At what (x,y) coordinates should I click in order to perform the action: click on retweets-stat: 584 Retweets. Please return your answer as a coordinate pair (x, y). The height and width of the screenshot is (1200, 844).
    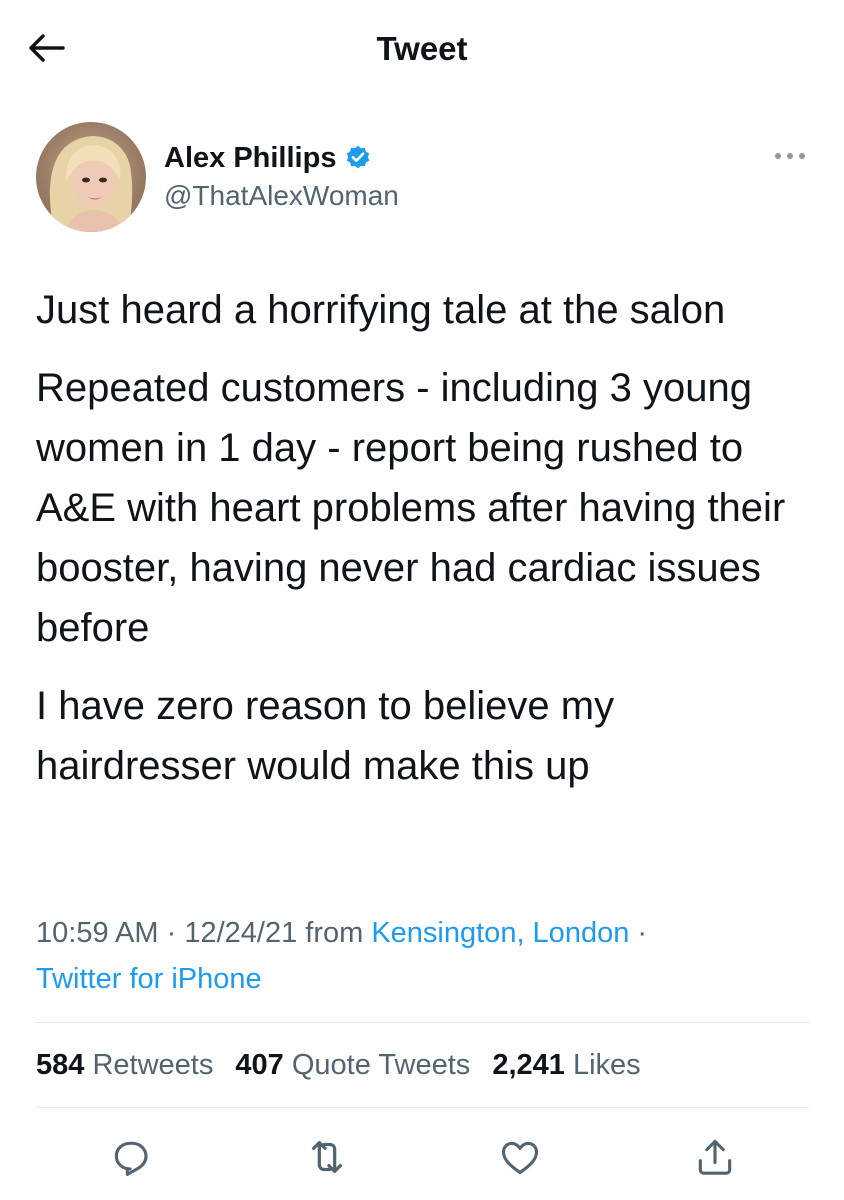
    Looking at the image, I should click on (124, 1065).